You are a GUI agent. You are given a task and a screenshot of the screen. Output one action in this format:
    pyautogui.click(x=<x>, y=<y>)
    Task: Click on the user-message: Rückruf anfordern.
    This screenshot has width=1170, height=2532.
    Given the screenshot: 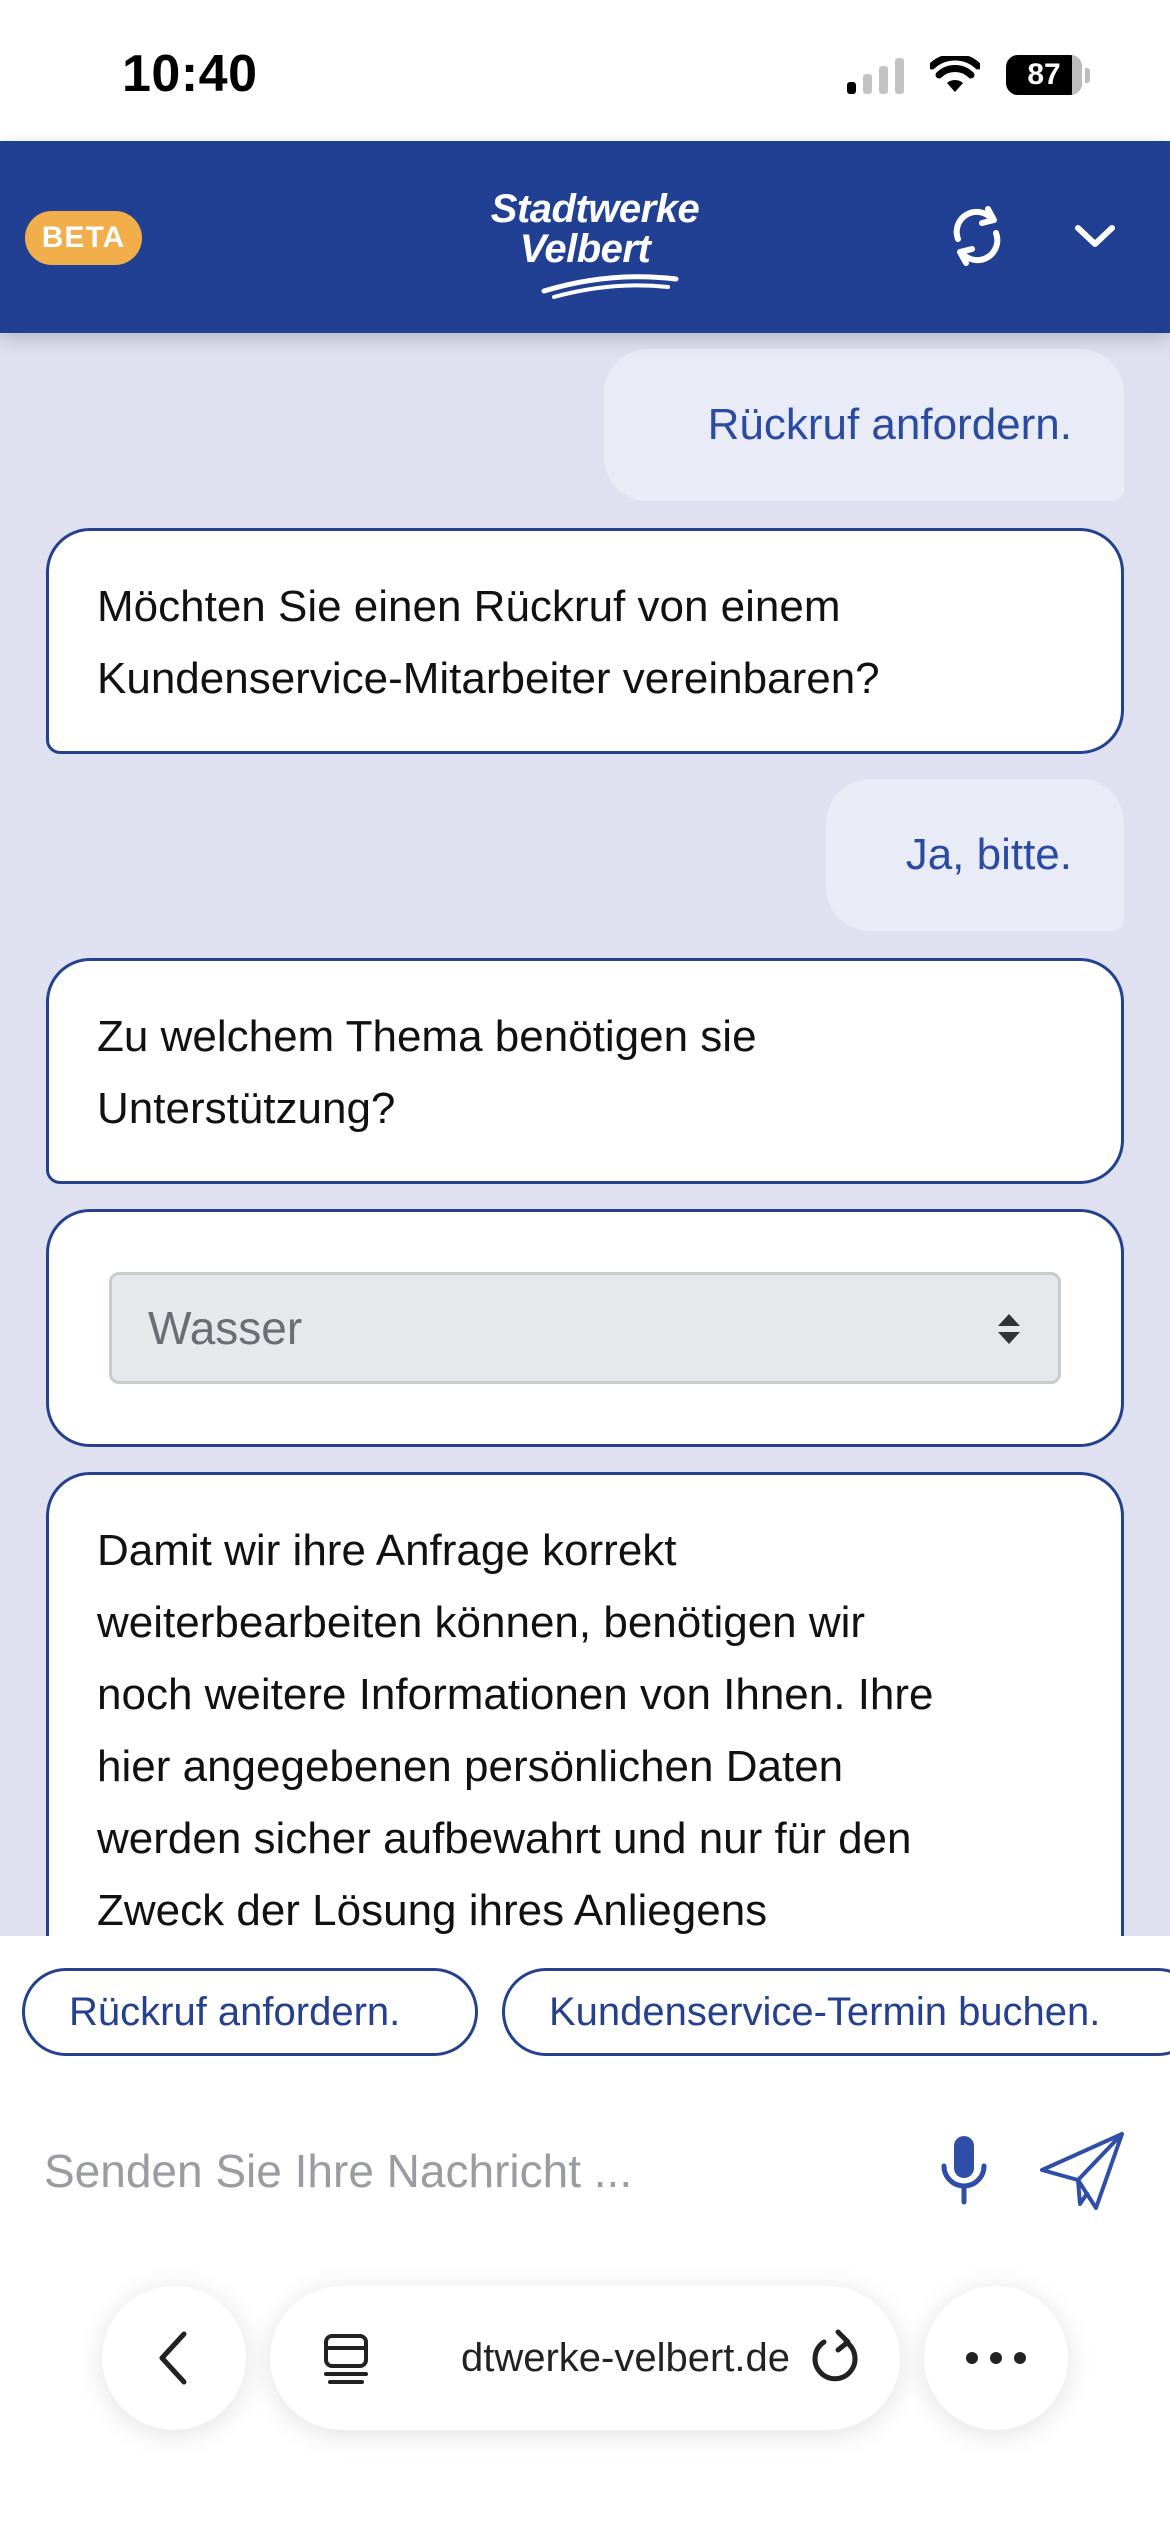 What is the action you would take?
    pyautogui.click(x=864, y=425)
    